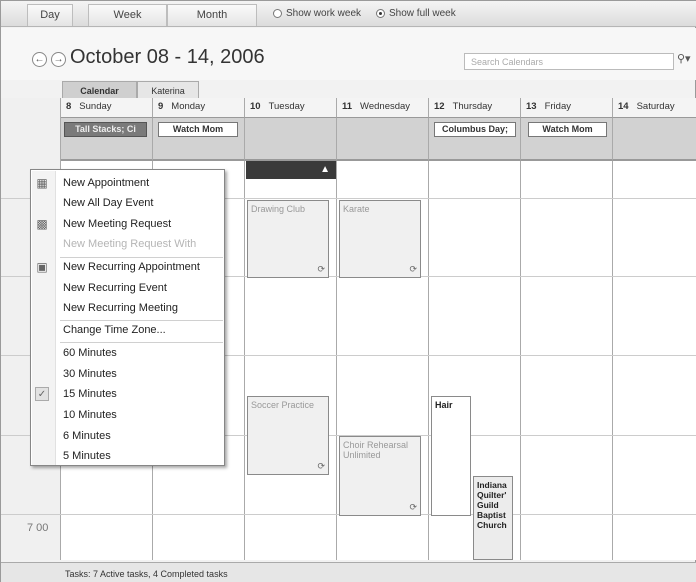  Describe the element at coordinates (127, 394) in the screenshot. I see `menu-15-minutes: ✓ 15 Minutes` at that location.